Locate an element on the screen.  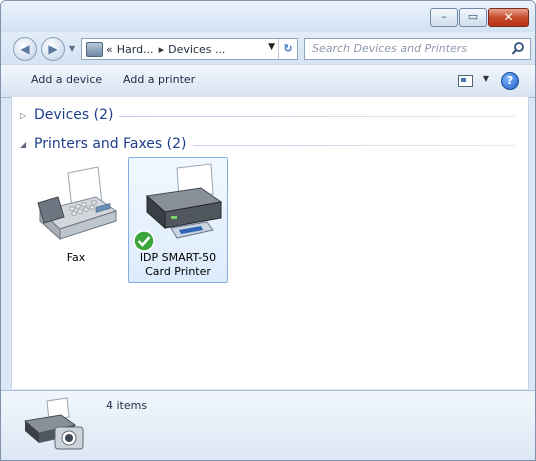
add-device-button: Add a device is located at coordinates (66, 79).